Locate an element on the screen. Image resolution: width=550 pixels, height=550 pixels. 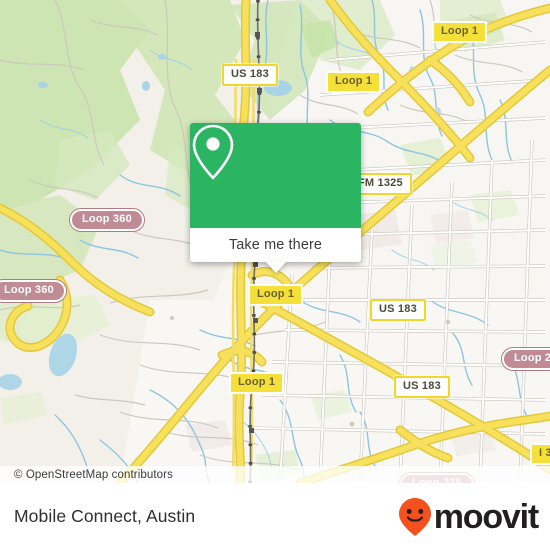
road-shield-us-183-top: US 183 is located at coordinates (250, 75).